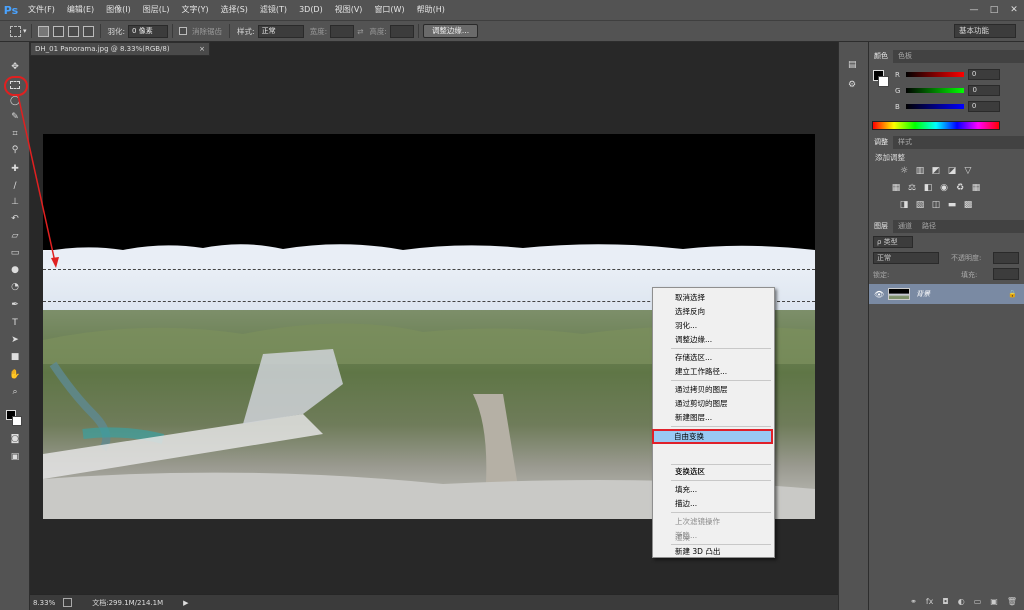 The image size is (1024, 610). What do you see at coordinates (966, 258) in the screenshot?
I see `opacity-label: 不透明度:` at bounding box center [966, 258].